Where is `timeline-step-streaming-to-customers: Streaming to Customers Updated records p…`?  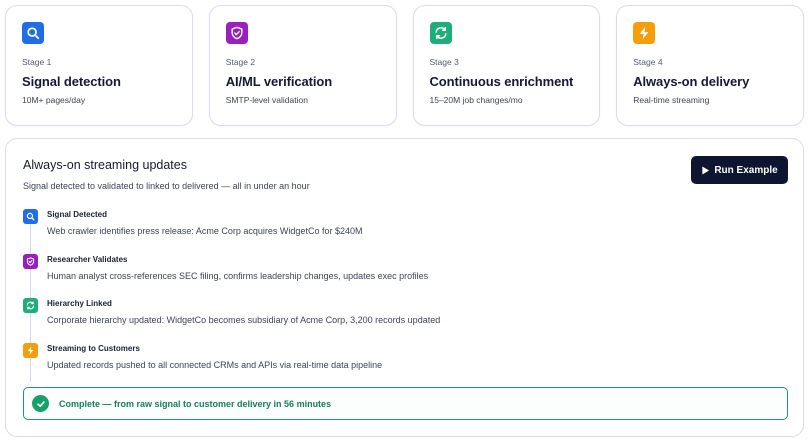
timeline-step-streaming-to-customers: Streaming to Customers Updated records p… is located at coordinates (403, 361).